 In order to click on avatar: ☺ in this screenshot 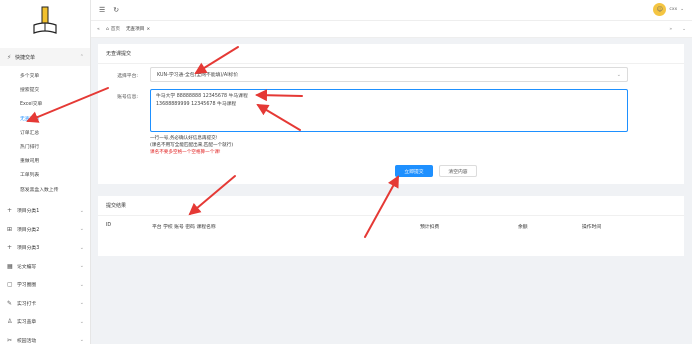, I will do `click(660, 9)`.